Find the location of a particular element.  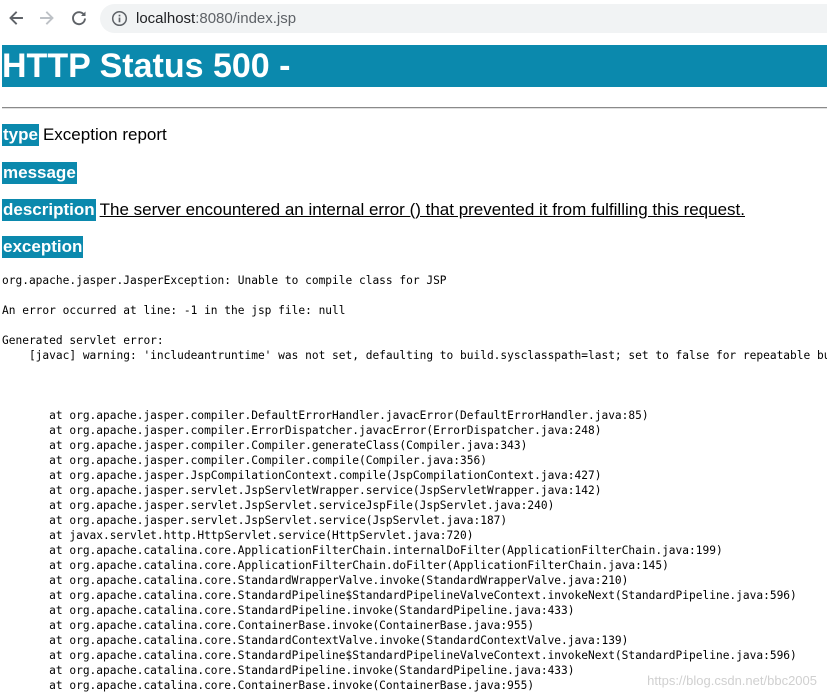

url-text: localhost:8080/index.jsp is located at coordinates (216, 18).